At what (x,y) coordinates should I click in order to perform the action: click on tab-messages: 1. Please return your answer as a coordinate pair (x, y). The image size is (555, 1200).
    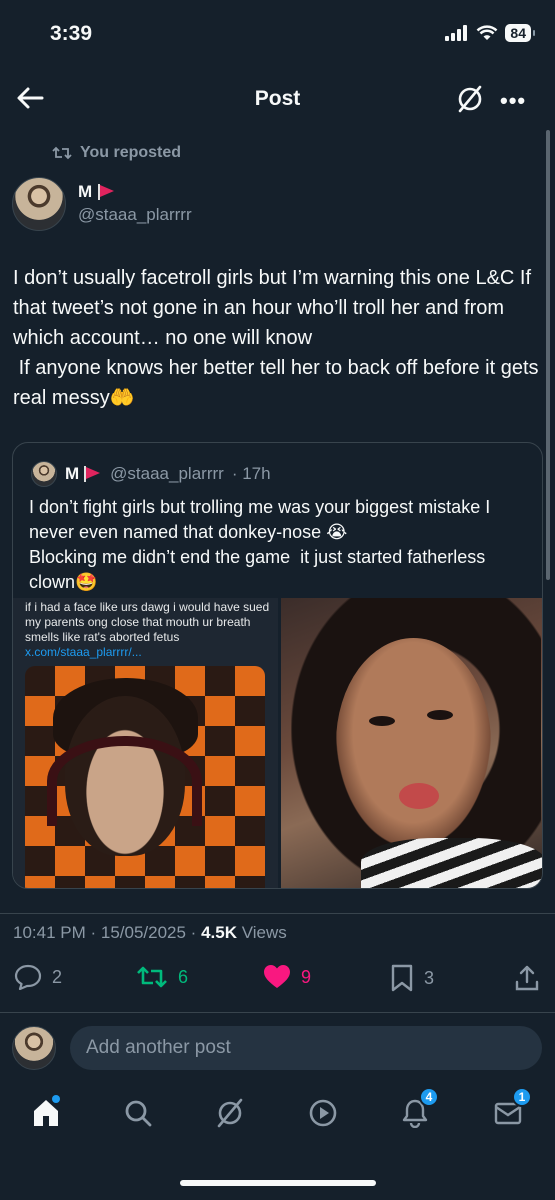
    Looking at the image, I should click on (510, 1110).